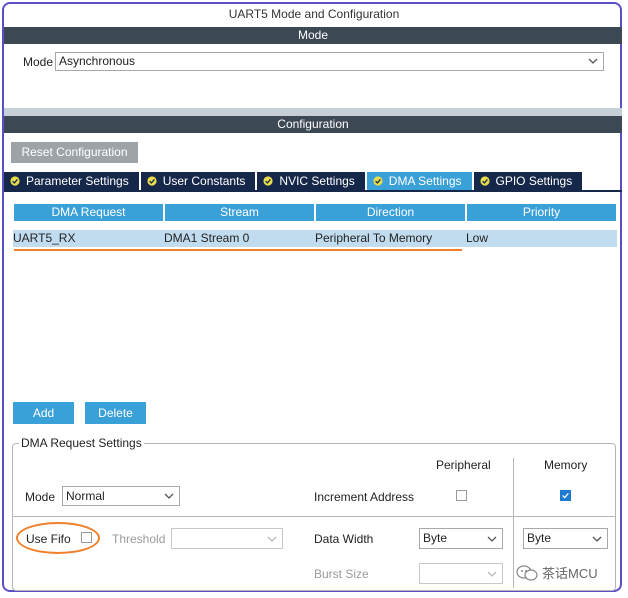 This screenshot has width=628, height=598. I want to click on tab-label: NVIC Settings, so click(317, 181).